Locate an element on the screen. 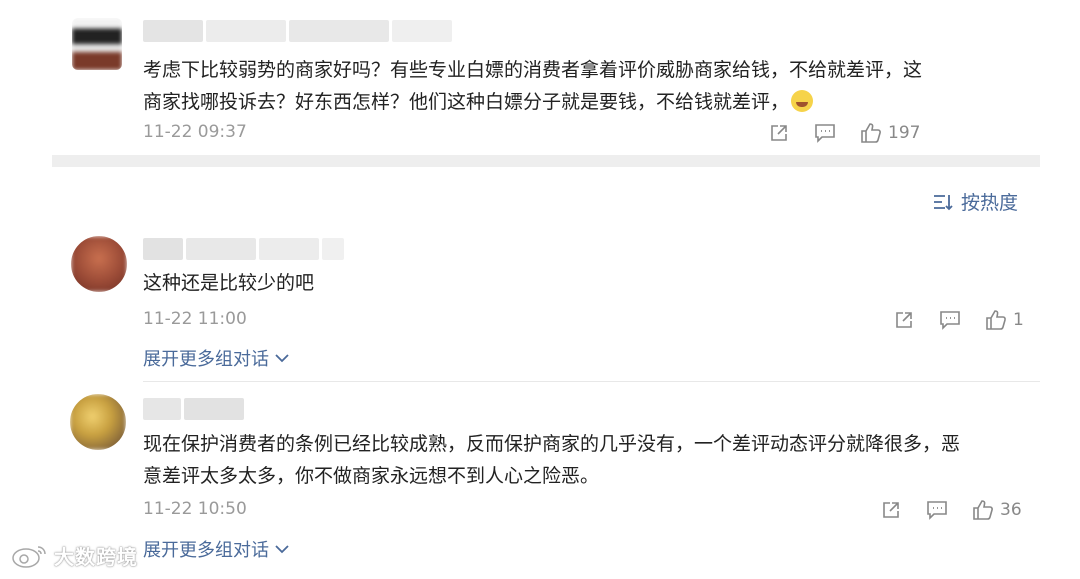  comment-actions: 197 is located at coordinates (844, 133).